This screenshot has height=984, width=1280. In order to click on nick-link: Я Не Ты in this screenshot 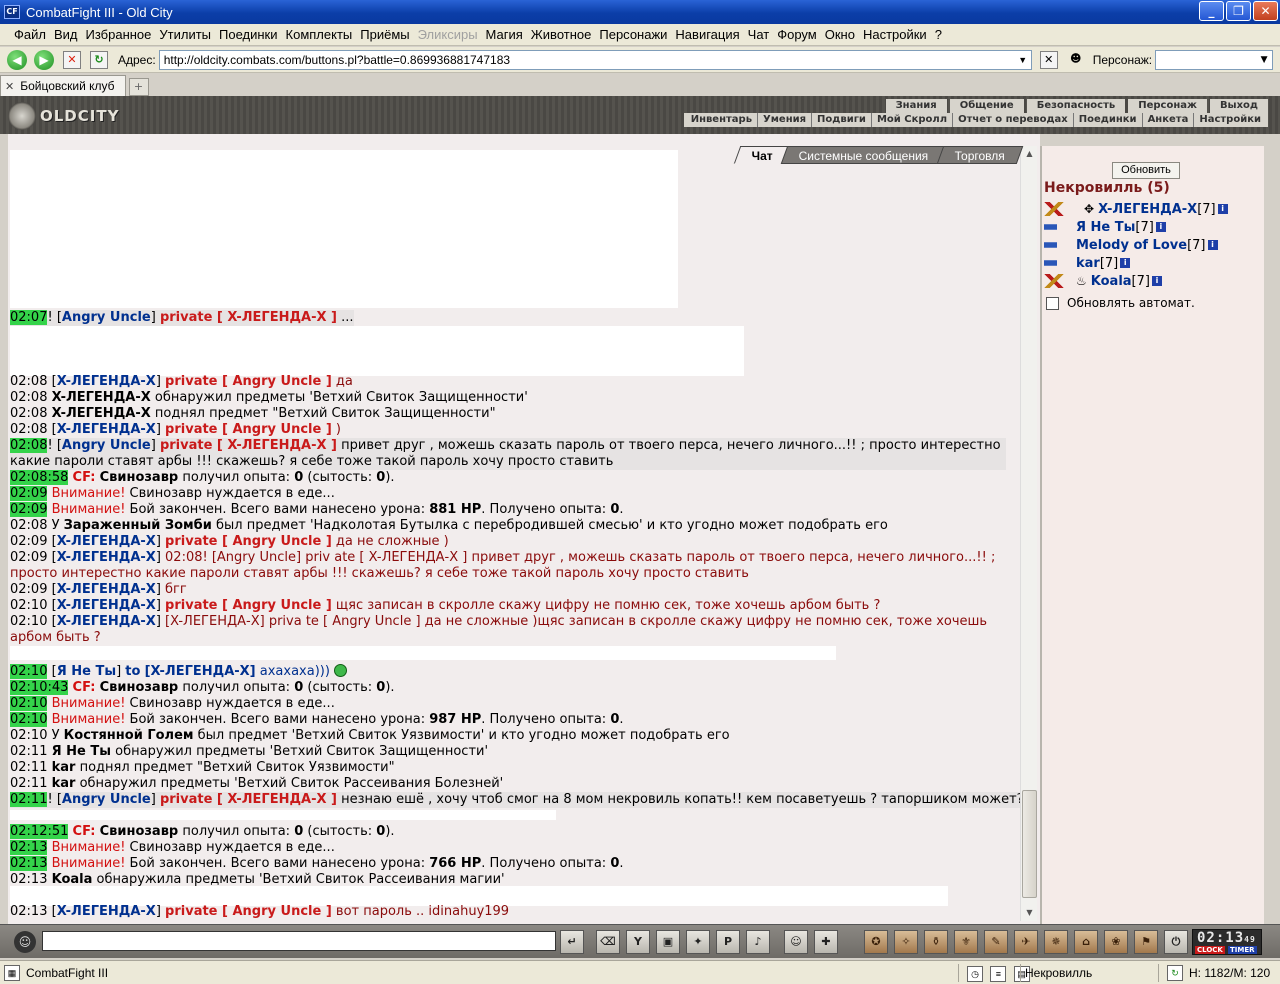, I will do `click(86, 671)`.